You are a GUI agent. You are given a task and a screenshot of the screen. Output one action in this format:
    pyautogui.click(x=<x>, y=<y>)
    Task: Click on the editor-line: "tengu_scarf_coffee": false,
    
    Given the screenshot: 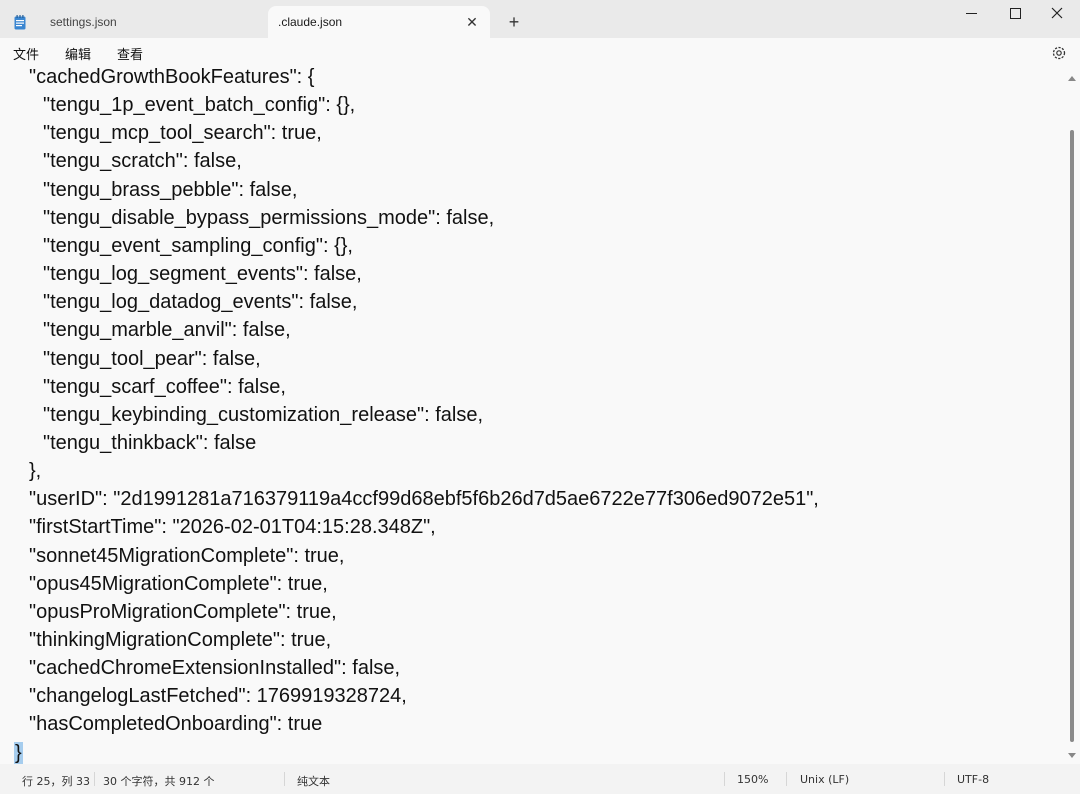 What is the action you would take?
    pyautogui.click(x=164, y=387)
    